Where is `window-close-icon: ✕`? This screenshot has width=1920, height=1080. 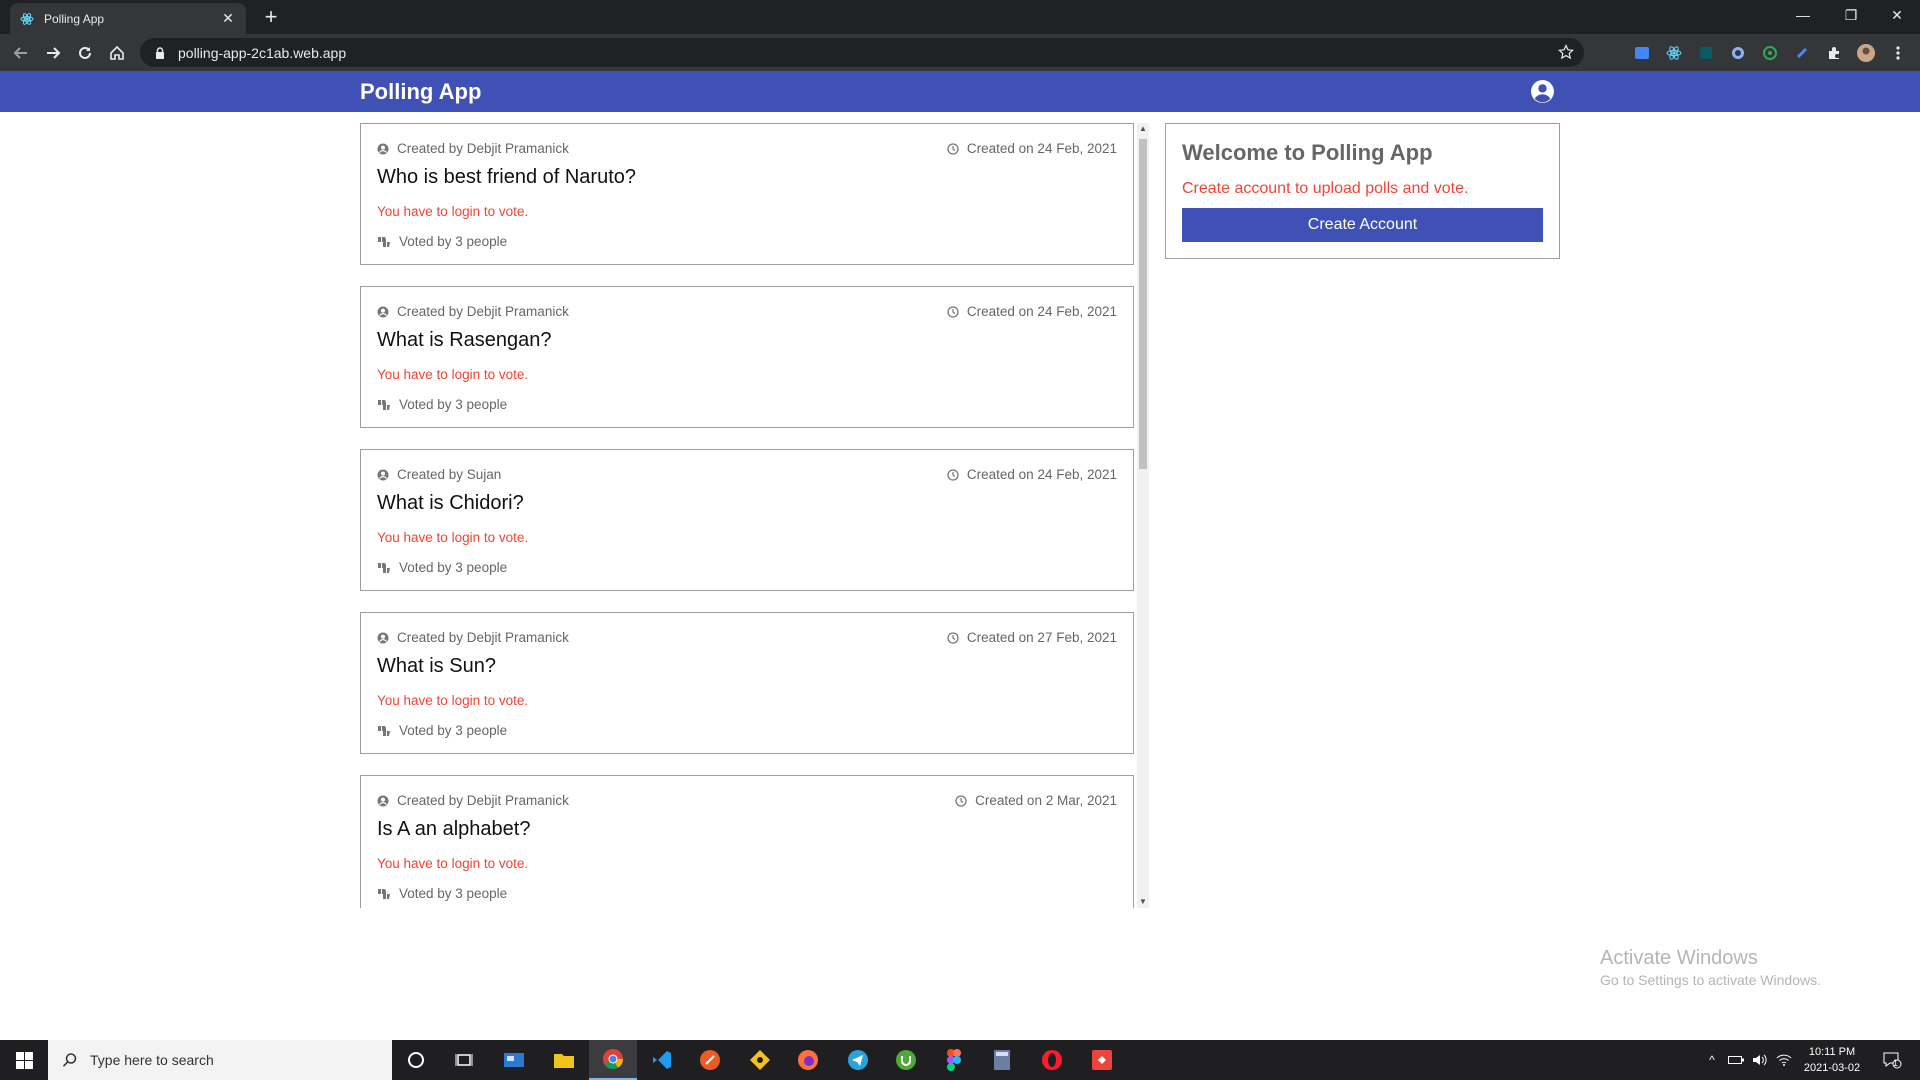
window-close-icon: ✕ is located at coordinates (1897, 15).